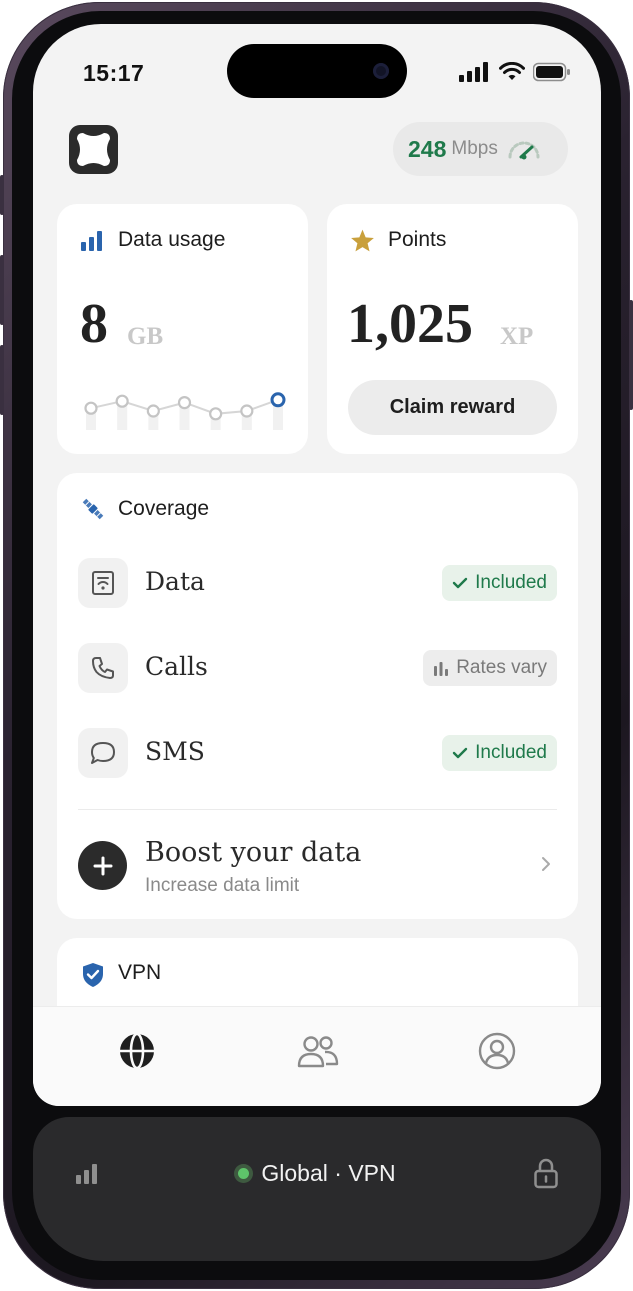 This screenshot has height=1291, width=633. What do you see at coordinates (317, 71) in the screenshot?
I see `dynamic-island` at bounding box center [317, 71].